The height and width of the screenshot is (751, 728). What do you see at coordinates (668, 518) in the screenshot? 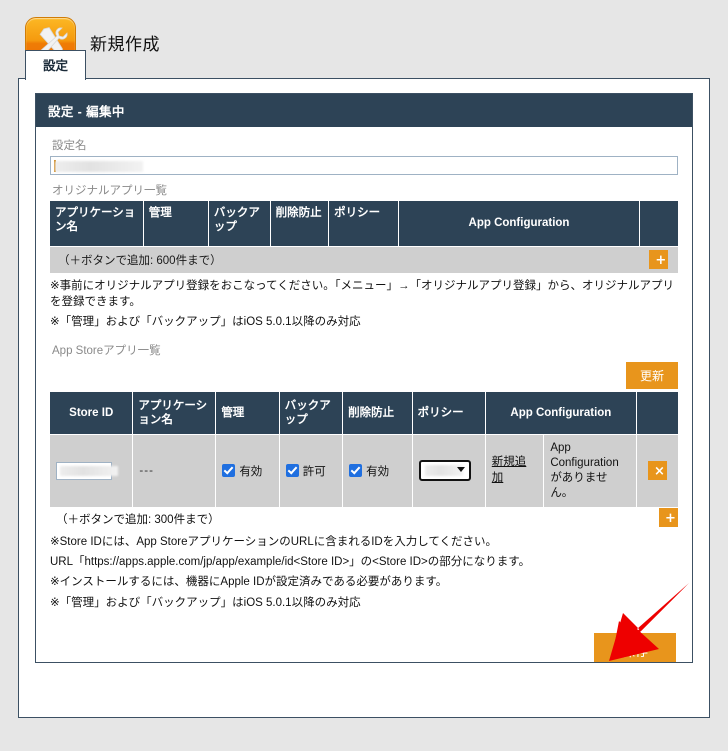
I see `add-store-app-button: +` at bounding box center [668, 518].